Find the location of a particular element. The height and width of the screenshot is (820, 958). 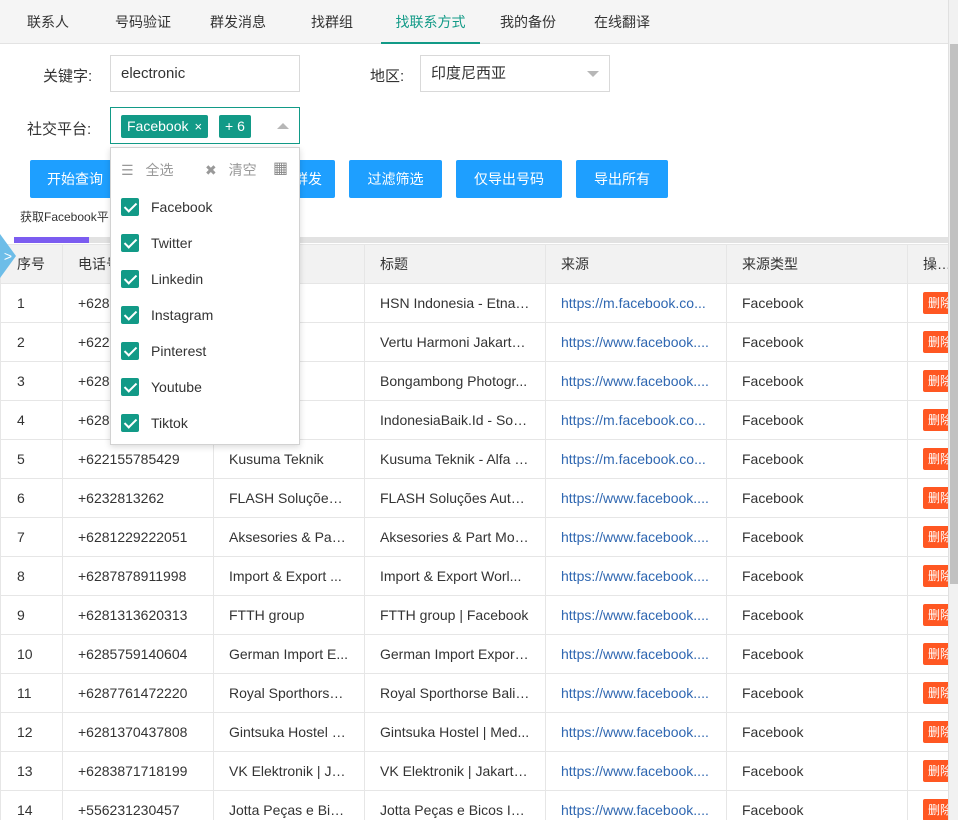

clear-icon: ✖ is located at coordinates (211, 170).